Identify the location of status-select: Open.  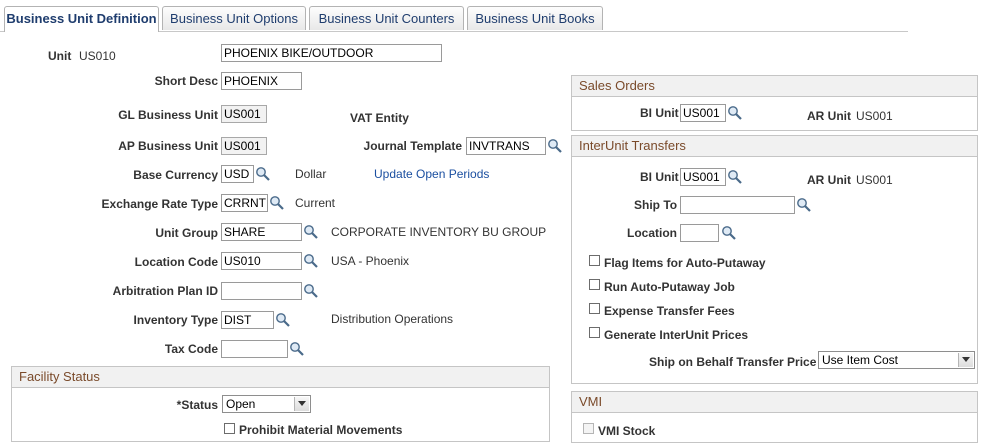
(266, 404).